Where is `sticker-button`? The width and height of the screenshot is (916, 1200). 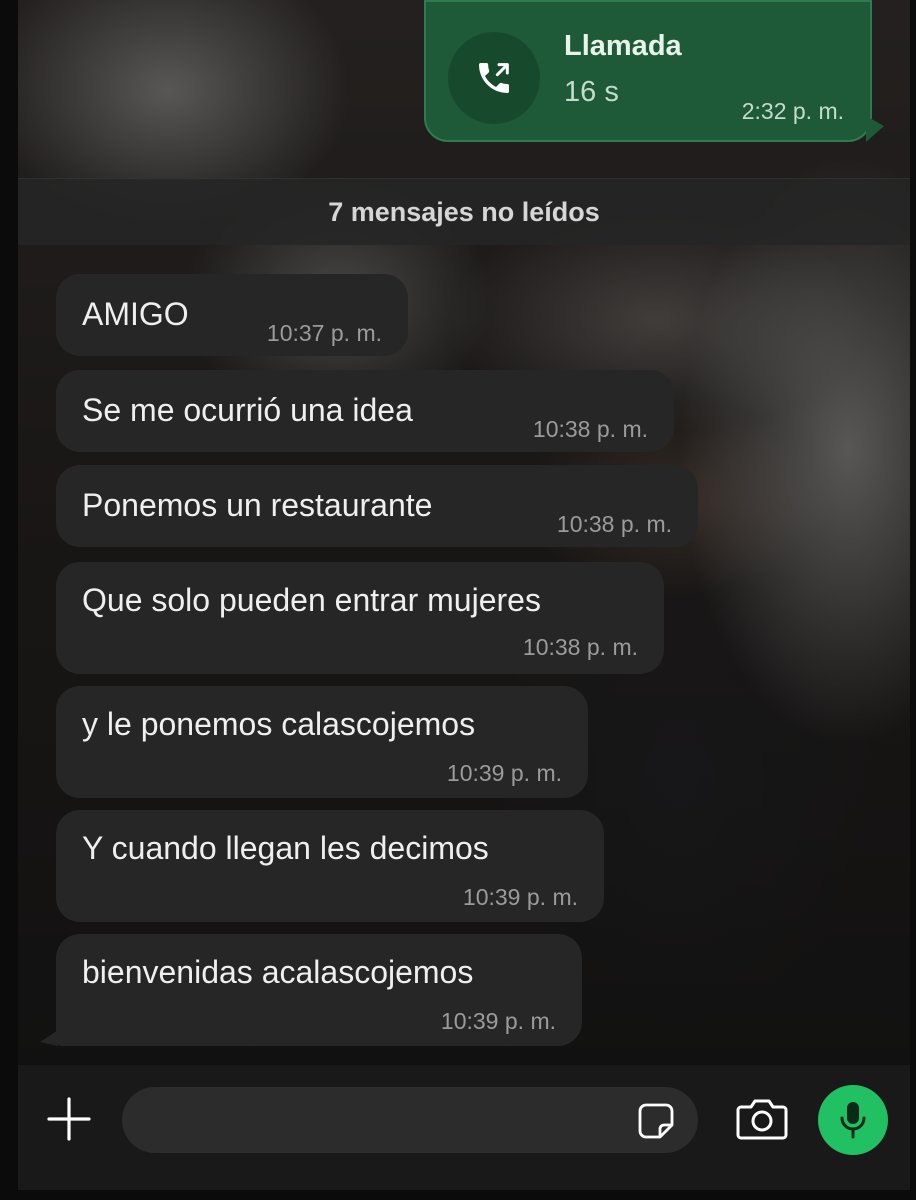
sticker-button is located at coordinates (656, 1121).